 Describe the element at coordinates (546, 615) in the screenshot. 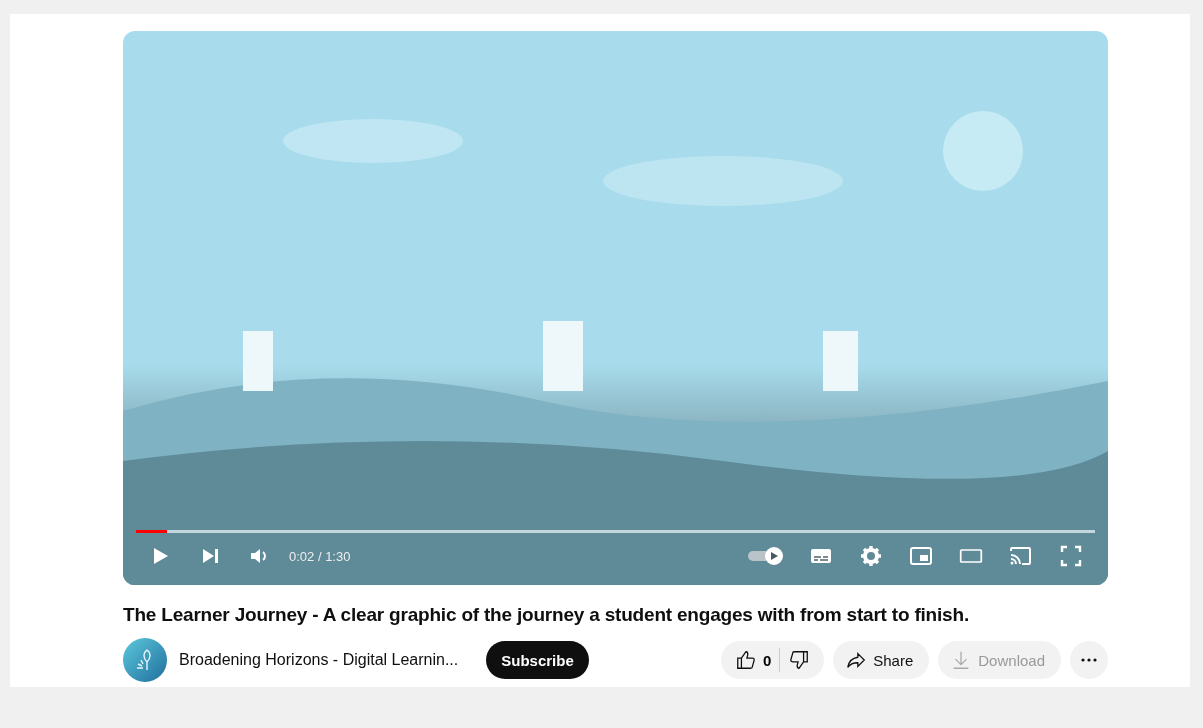

I see `video-title: The Learner Journey - A clear graphic of the journey a student engages with from start to finish.` at that location.